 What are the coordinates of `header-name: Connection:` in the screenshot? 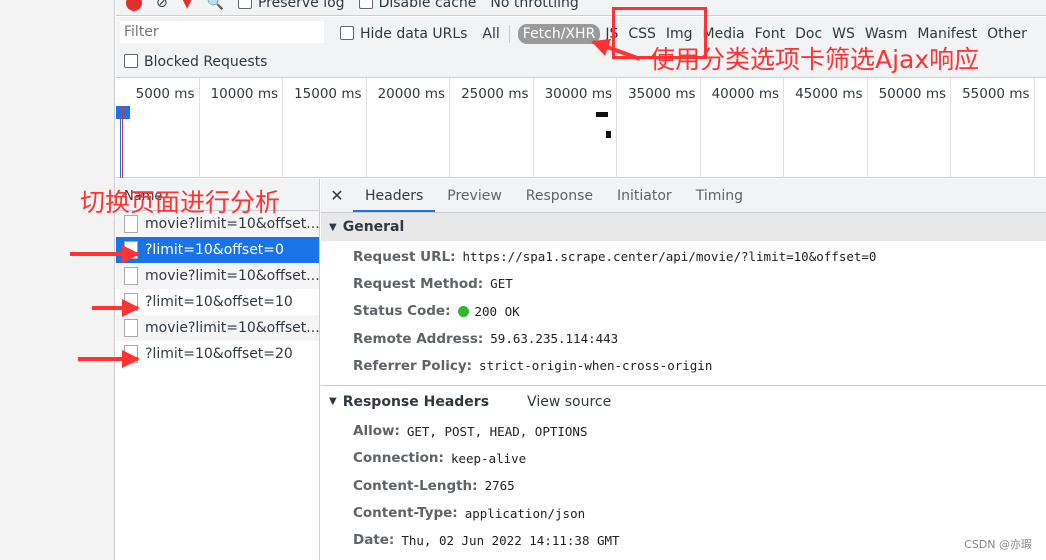 It's located at (398, 458).